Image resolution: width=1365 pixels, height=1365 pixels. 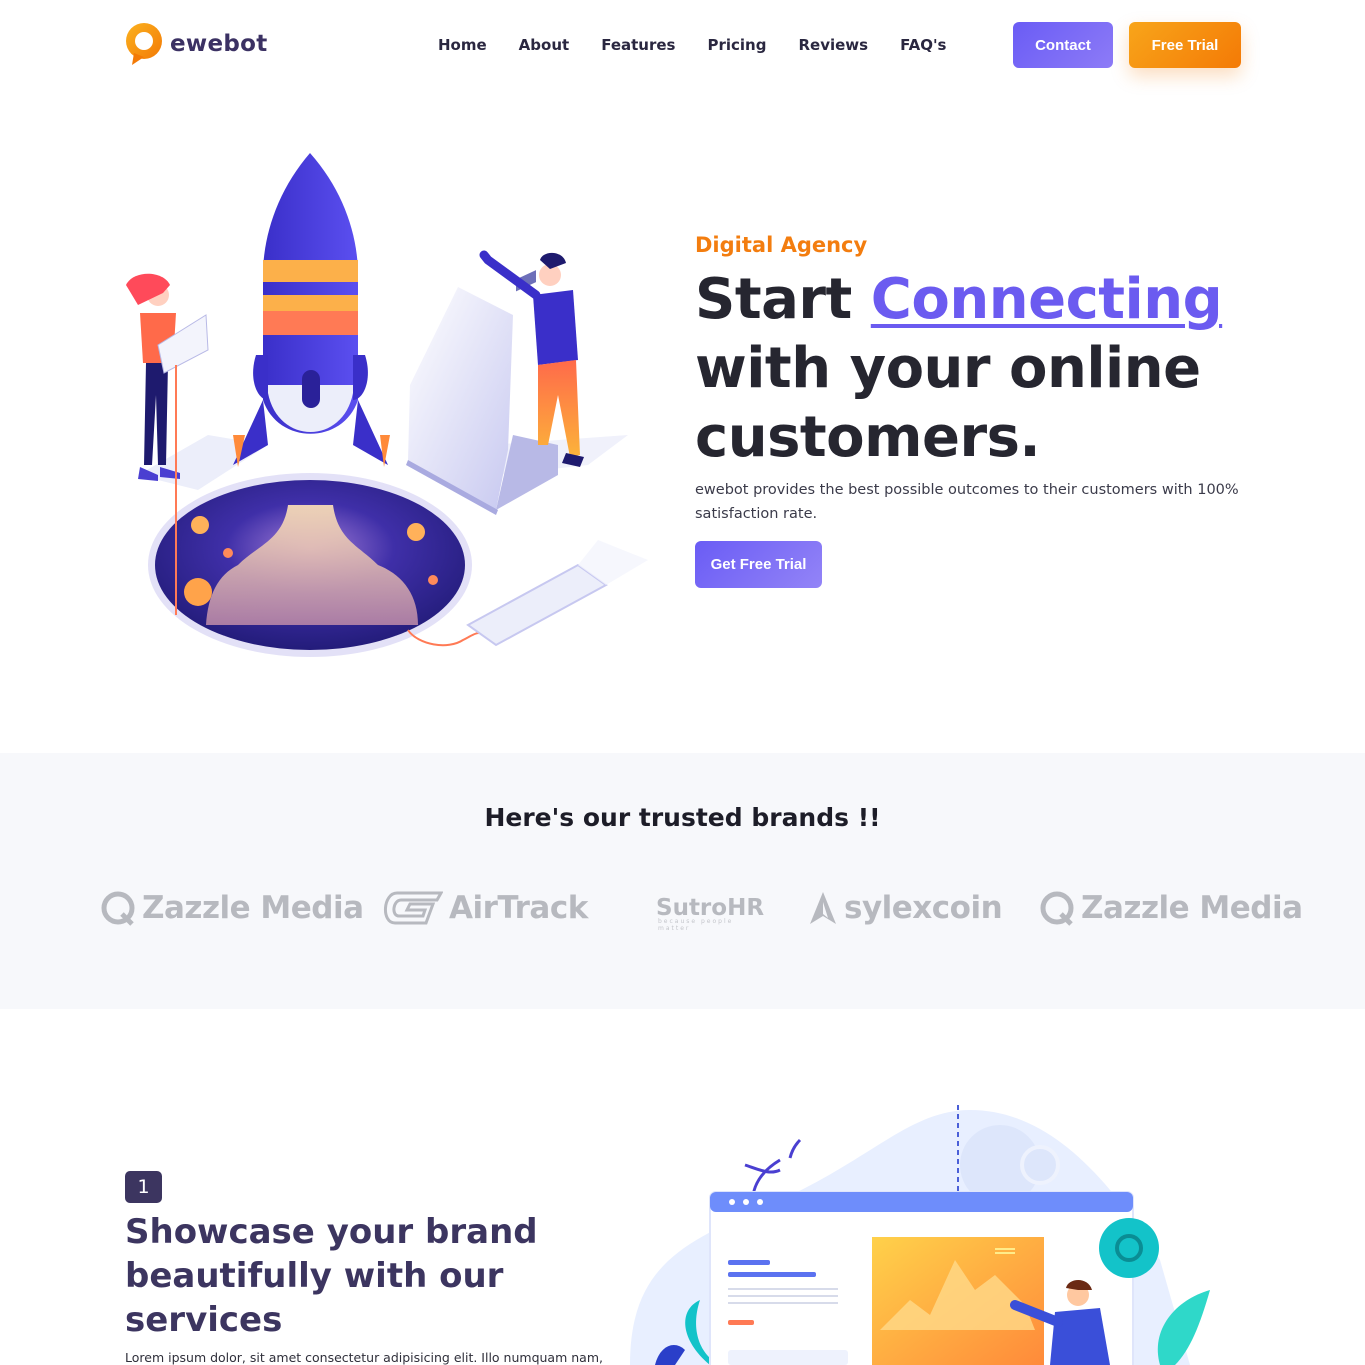 I want to click on brand-logo-sutrohr: SutroHR because people matter, so click(x=710, y=909).